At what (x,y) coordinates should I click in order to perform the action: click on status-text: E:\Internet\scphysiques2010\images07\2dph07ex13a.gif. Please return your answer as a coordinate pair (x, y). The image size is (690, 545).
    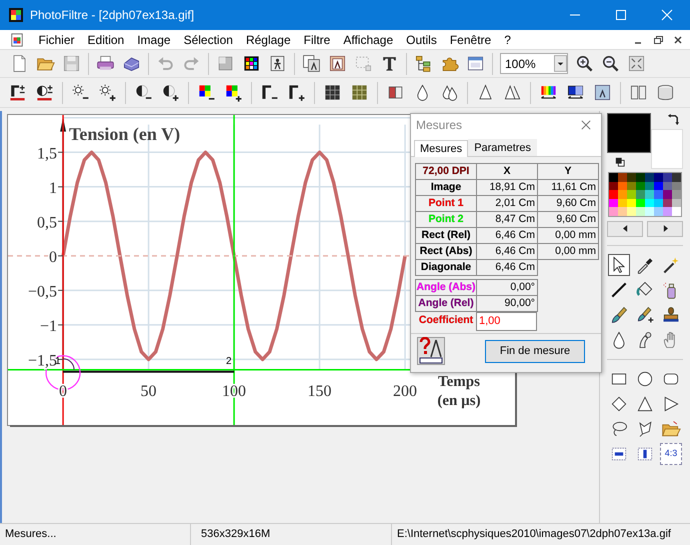
    Looking at the image, I should click on (534, 534).